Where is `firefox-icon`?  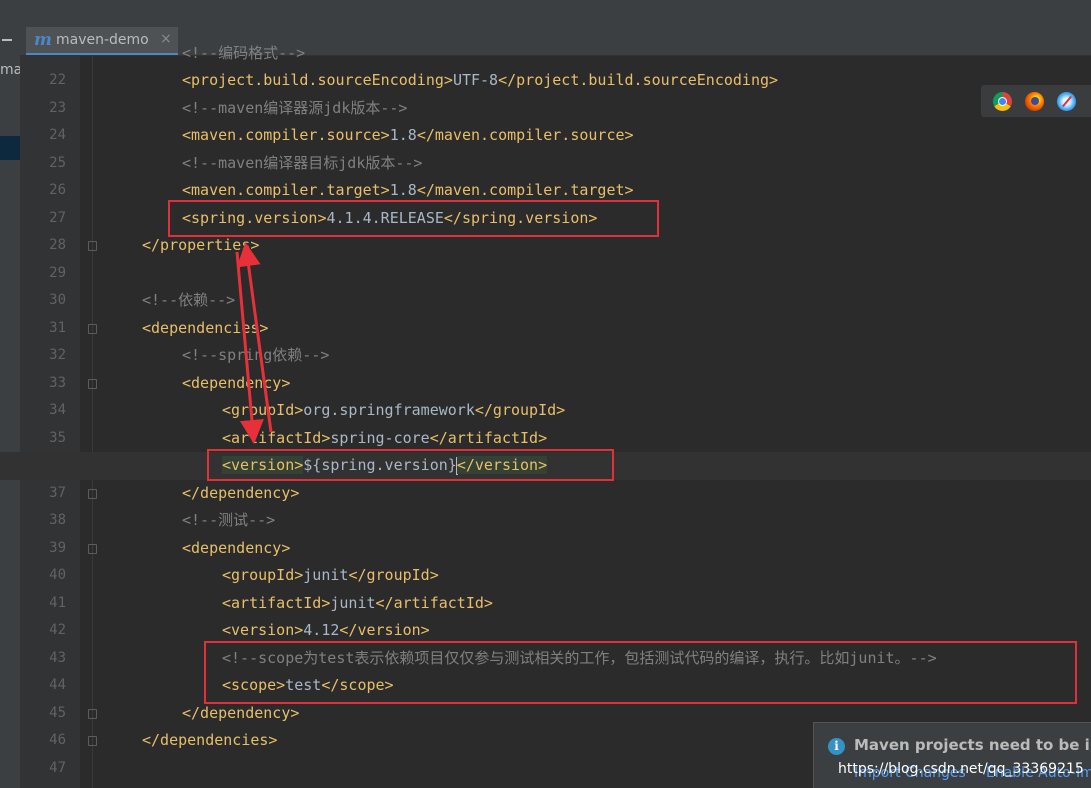 firefox-icon is located at coordinates (1034, 101).